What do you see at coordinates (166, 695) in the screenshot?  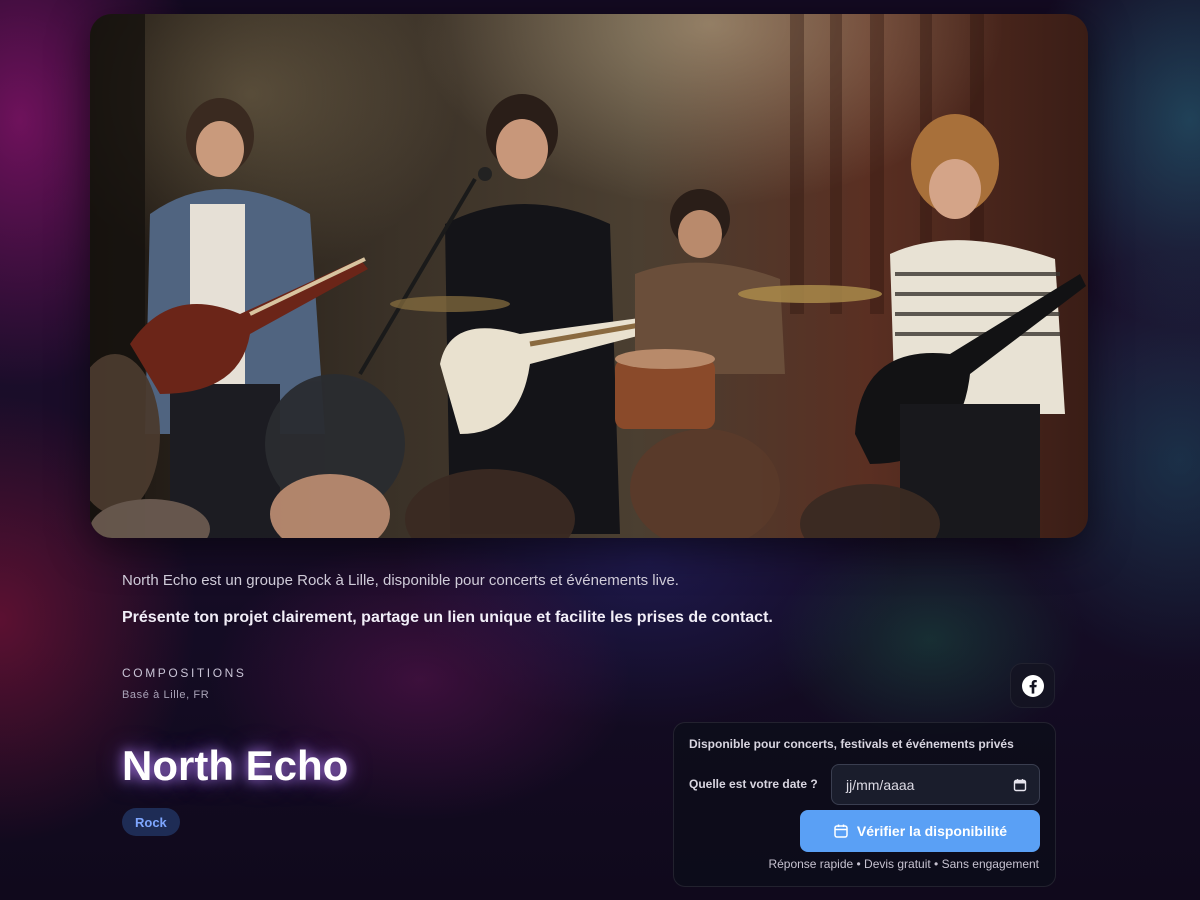 I see `location-text: Basé à Lille, FR` at bounding box center [166, 695].